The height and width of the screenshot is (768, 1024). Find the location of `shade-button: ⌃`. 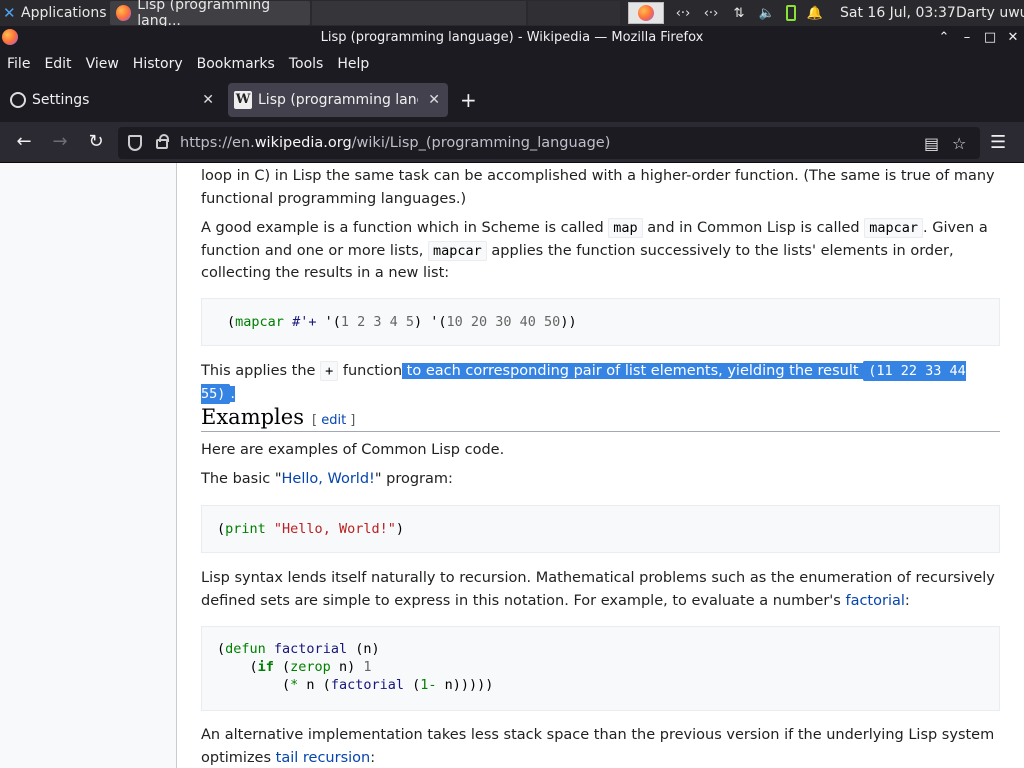

shade-button: ⌃ is located at coordinates (944, 38).